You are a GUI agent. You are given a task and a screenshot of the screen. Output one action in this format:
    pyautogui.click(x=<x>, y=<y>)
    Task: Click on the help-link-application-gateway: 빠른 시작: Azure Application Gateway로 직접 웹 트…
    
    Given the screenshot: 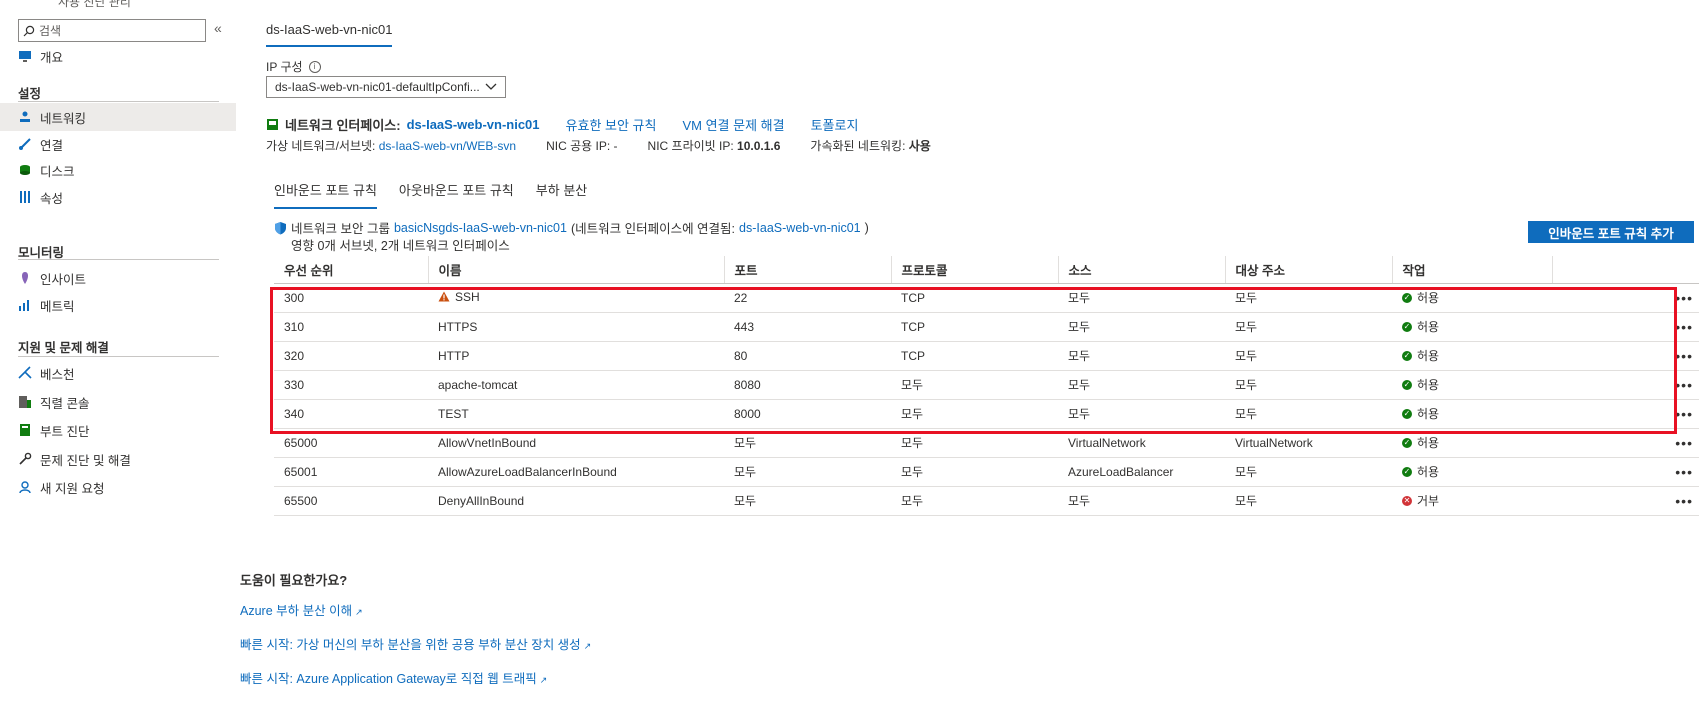 What is the action you would take?
    pyautogui.click(x=393, y=677)
    